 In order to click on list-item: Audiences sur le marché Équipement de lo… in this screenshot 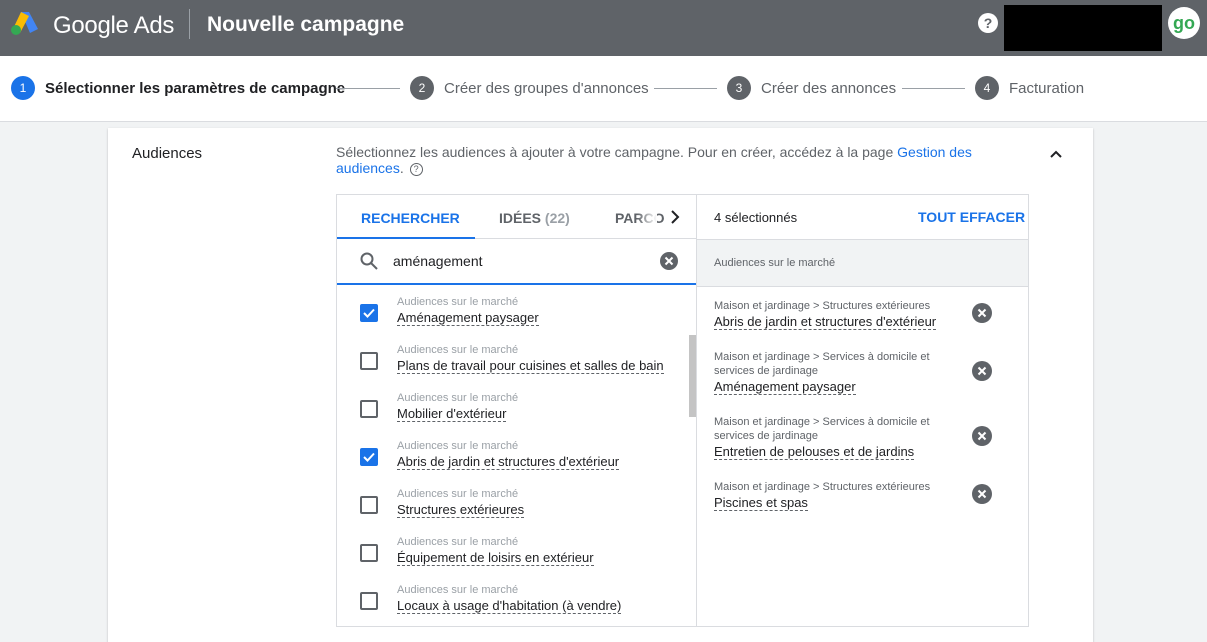, I will do `click(513, 553)`.